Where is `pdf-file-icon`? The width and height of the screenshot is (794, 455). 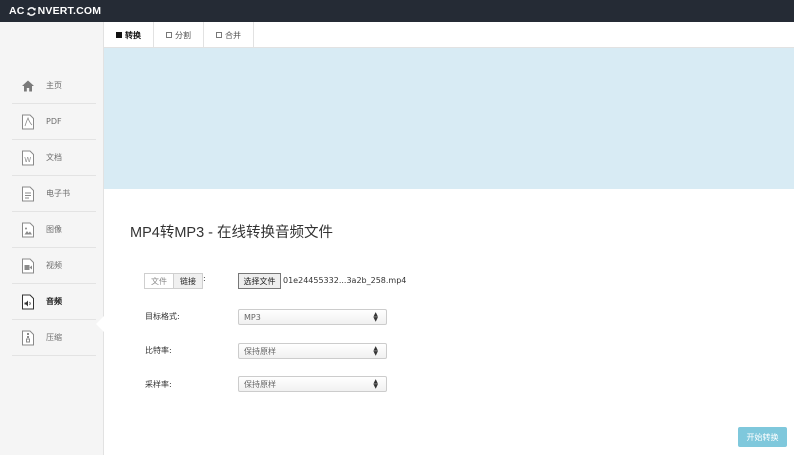 pdf-file-icon is located at coordinates (28, 122).